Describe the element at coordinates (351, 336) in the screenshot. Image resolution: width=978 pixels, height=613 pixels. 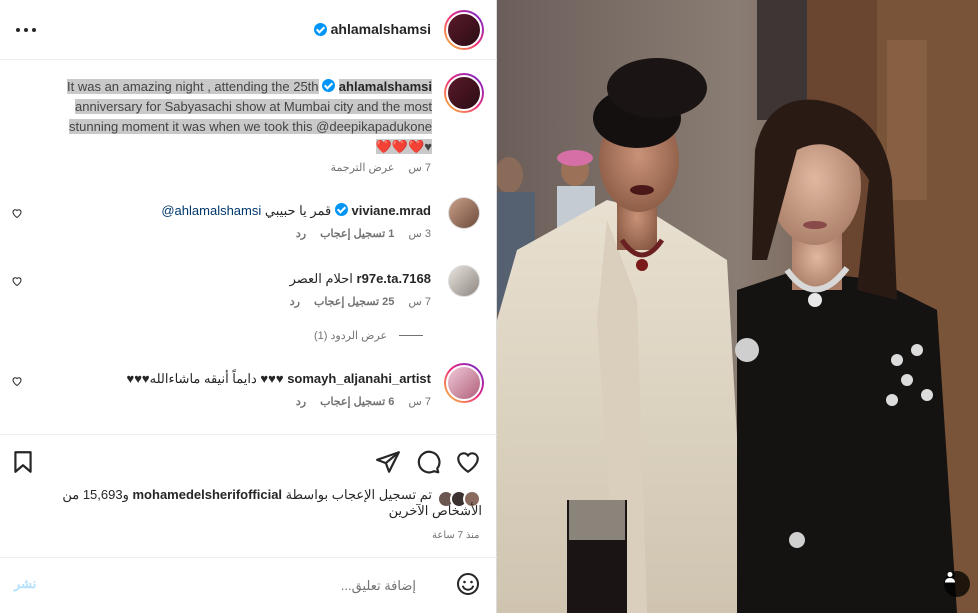
I see `view-replies-label: عرض الردود (1)` at that location.